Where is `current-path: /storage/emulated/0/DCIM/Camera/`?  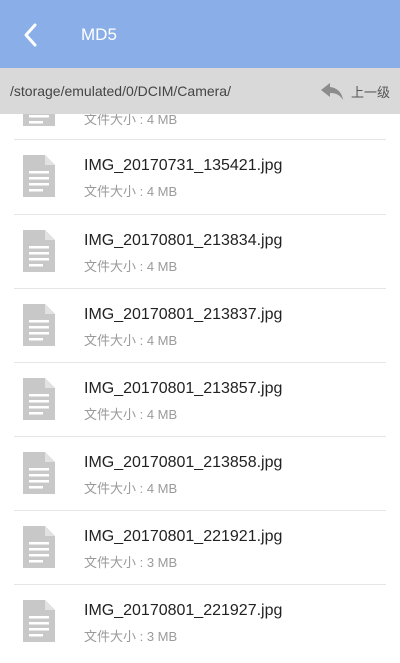
current-path: /storage/emulated/0/DCIM/Camera/ is located at coordinates (120, 91).